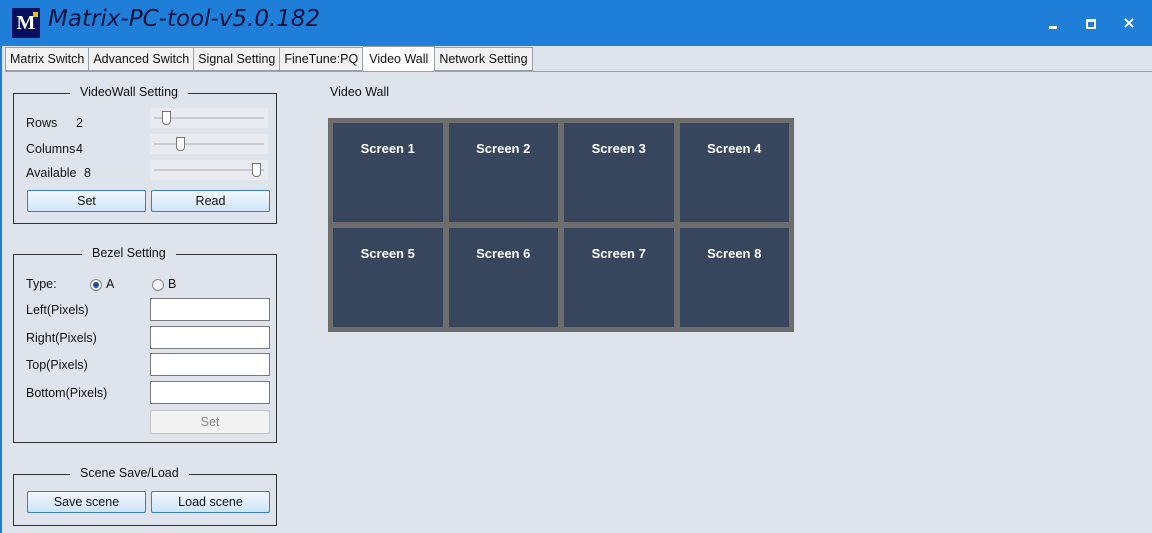  I want to click on tab-signal-setting: Signal Setting, so click(237, 59).